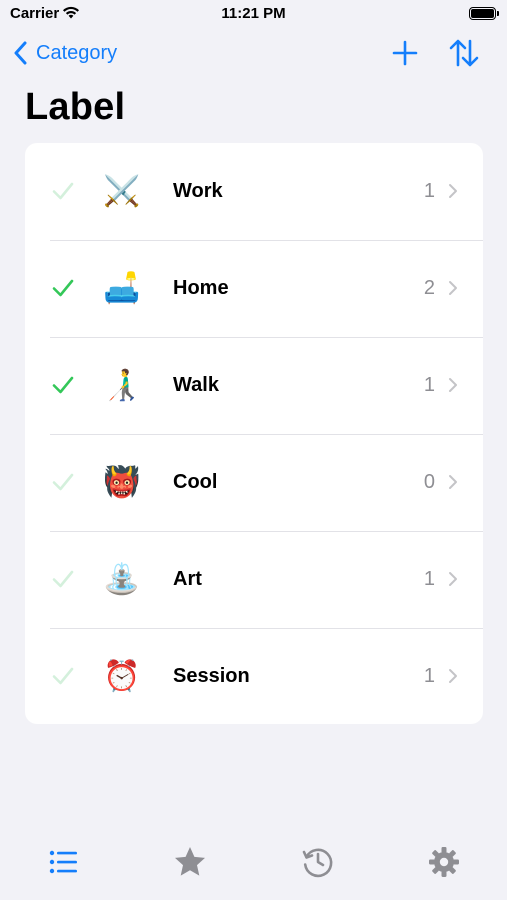  Describe the element at coordinates (254, 288) in the screenshot. I see `list-item: 🛋️ Home 2` at that location.